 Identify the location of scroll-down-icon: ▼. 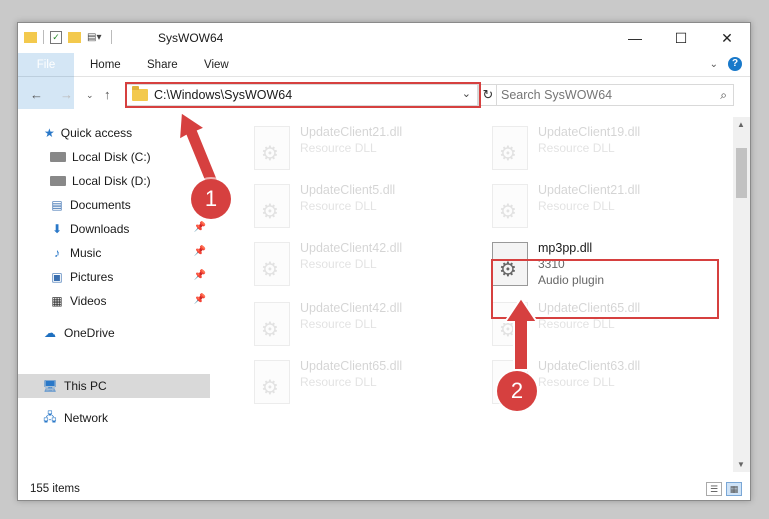
(741, 464).